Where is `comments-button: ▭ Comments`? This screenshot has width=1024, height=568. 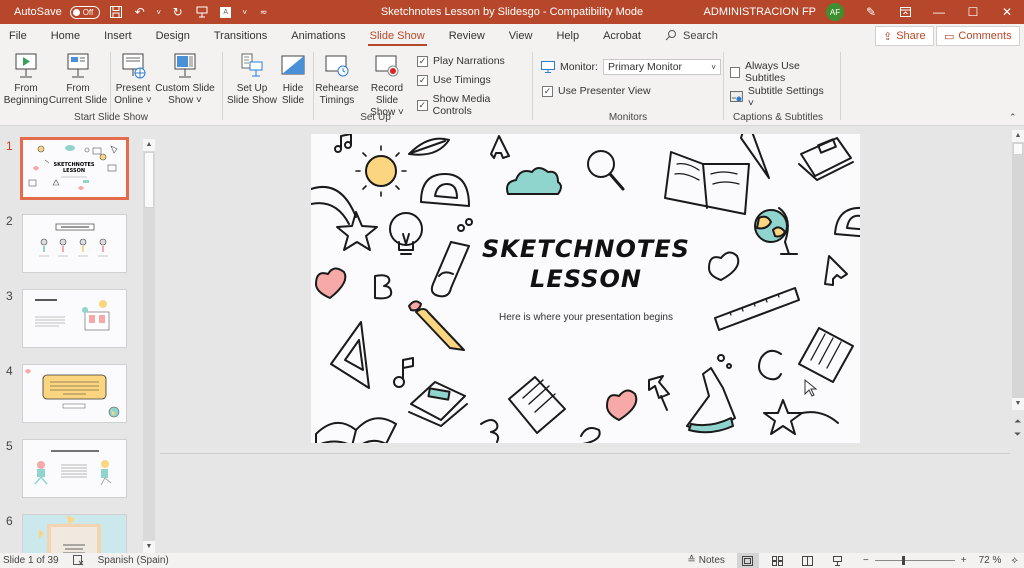
comments-button: ▭ Comments is located at coordinates (978, 36).